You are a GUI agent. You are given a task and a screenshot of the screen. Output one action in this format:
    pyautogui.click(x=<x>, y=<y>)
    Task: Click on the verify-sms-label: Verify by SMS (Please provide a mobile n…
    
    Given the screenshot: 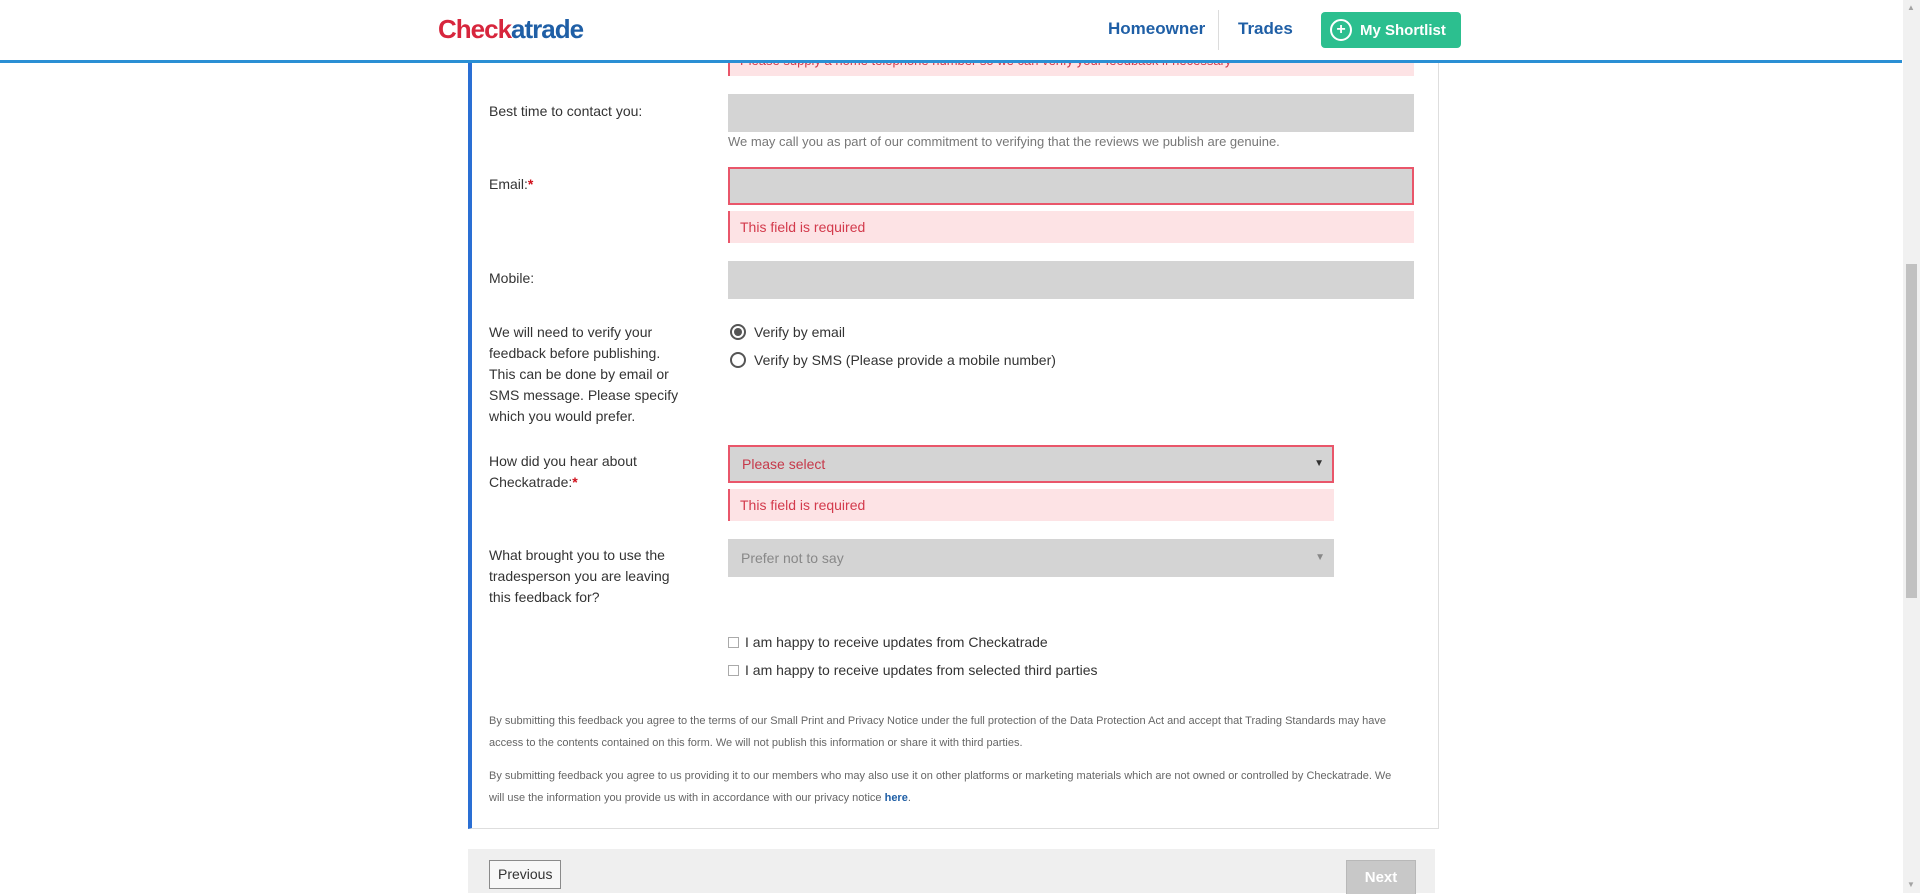 What is the action you would take?
    pyautogui.click(x=905, y=360)
    